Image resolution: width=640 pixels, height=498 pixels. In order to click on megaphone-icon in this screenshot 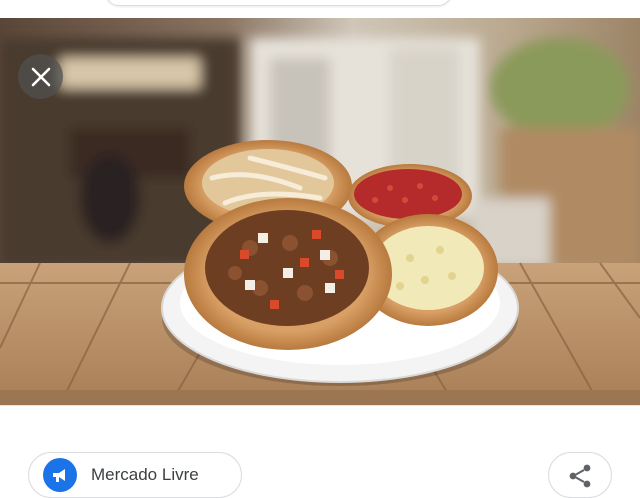, I will do `click(60, 475)`.